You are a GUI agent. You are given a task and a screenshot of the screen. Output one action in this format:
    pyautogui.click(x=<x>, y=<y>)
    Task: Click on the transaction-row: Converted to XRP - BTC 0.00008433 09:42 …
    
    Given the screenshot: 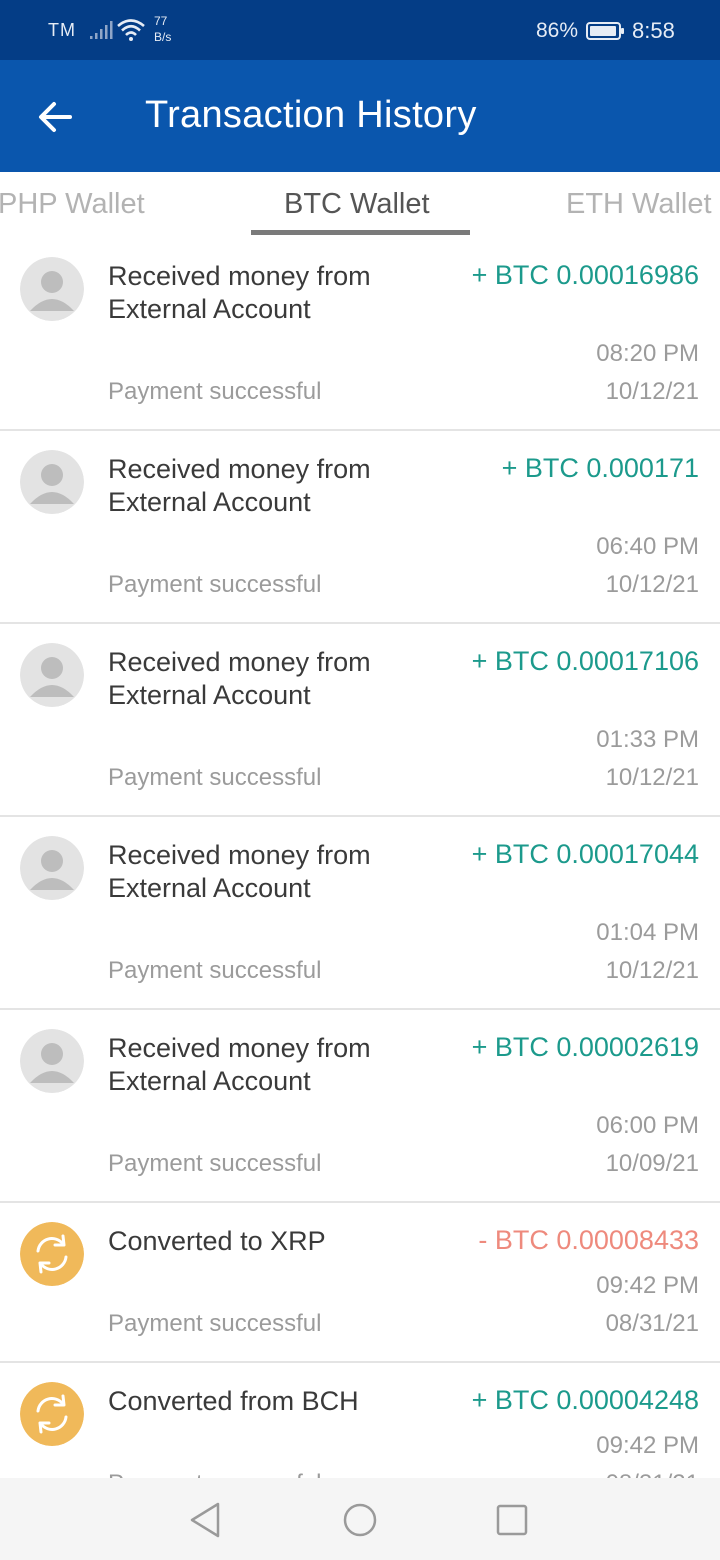 What is the action you would take?
    pyautogui.click(x=360, y=1283)
    